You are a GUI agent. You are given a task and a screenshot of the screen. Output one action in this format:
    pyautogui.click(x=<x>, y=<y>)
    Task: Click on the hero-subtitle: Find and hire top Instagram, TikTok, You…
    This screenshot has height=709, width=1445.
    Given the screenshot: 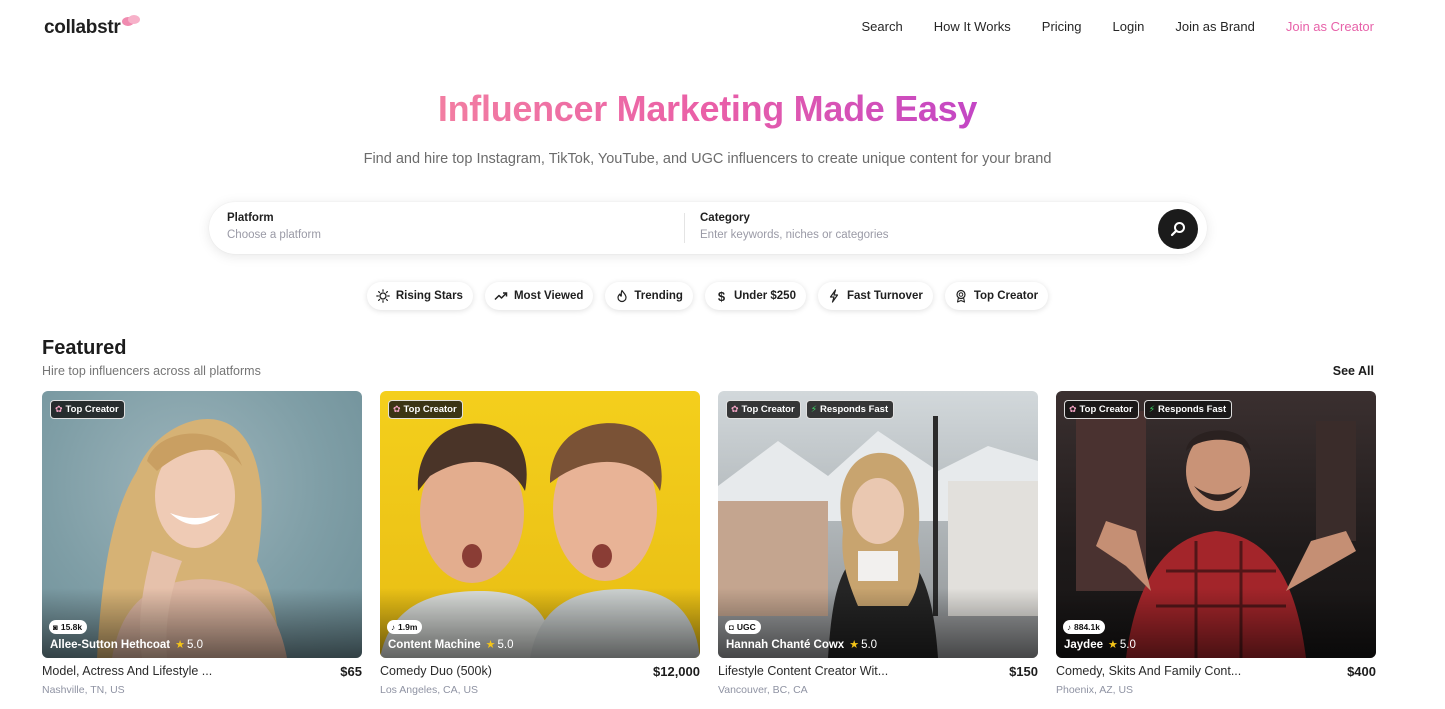 What is the action you would take?
    pyautogui.click(x=707, y=159)
    